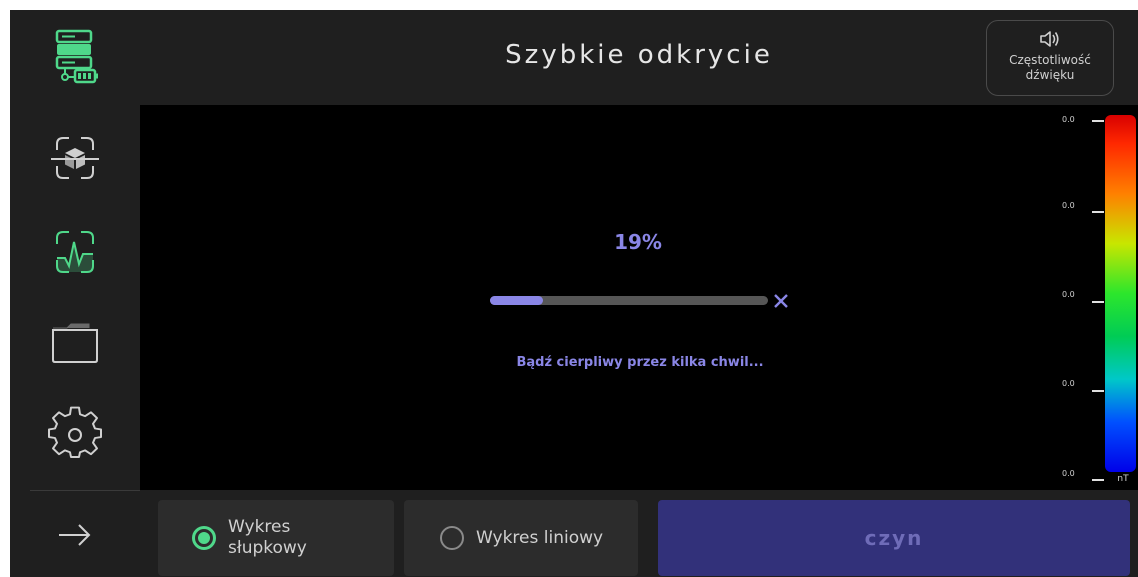  I want to click on header: Szybkie odkrycie Częstotliwość dźwięku, so click(639, 57).